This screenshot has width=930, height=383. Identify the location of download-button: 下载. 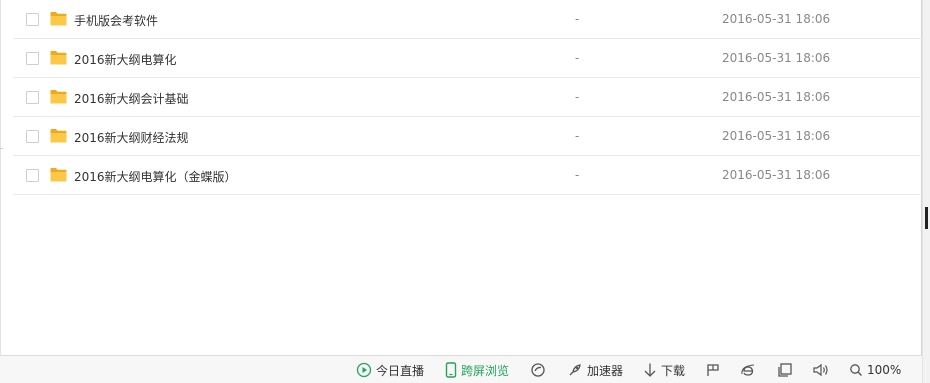
(664, 370).